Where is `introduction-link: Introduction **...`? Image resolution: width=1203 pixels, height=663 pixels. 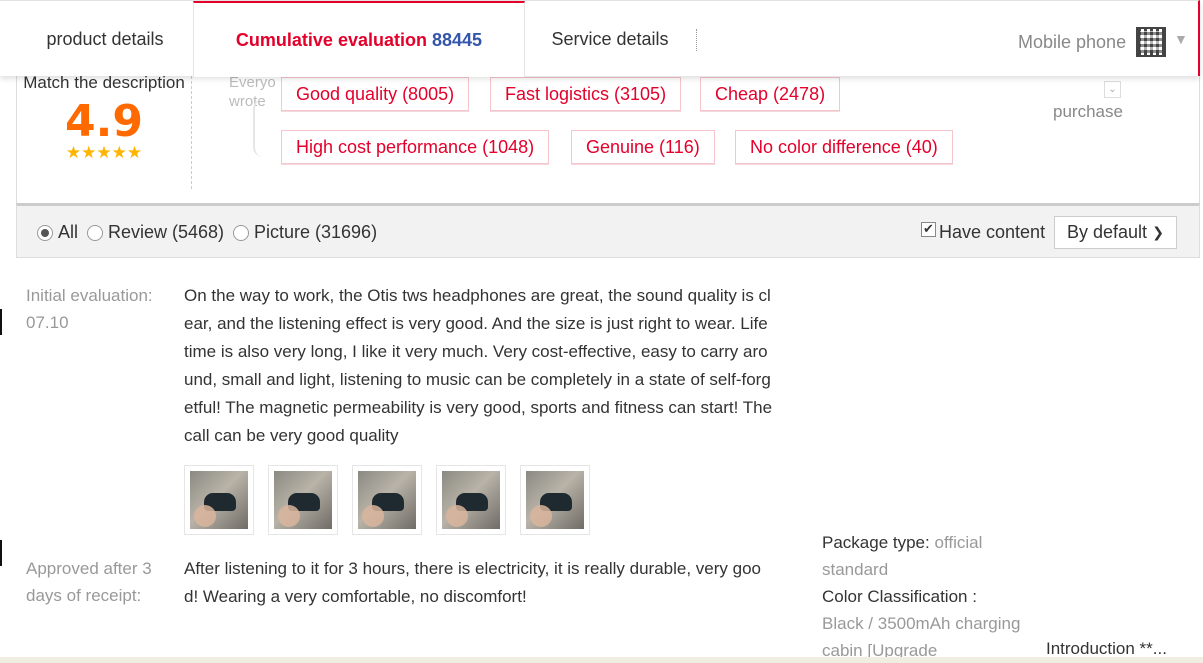 introduction-link: Introduction **... is located at coordinates (1106, 649).